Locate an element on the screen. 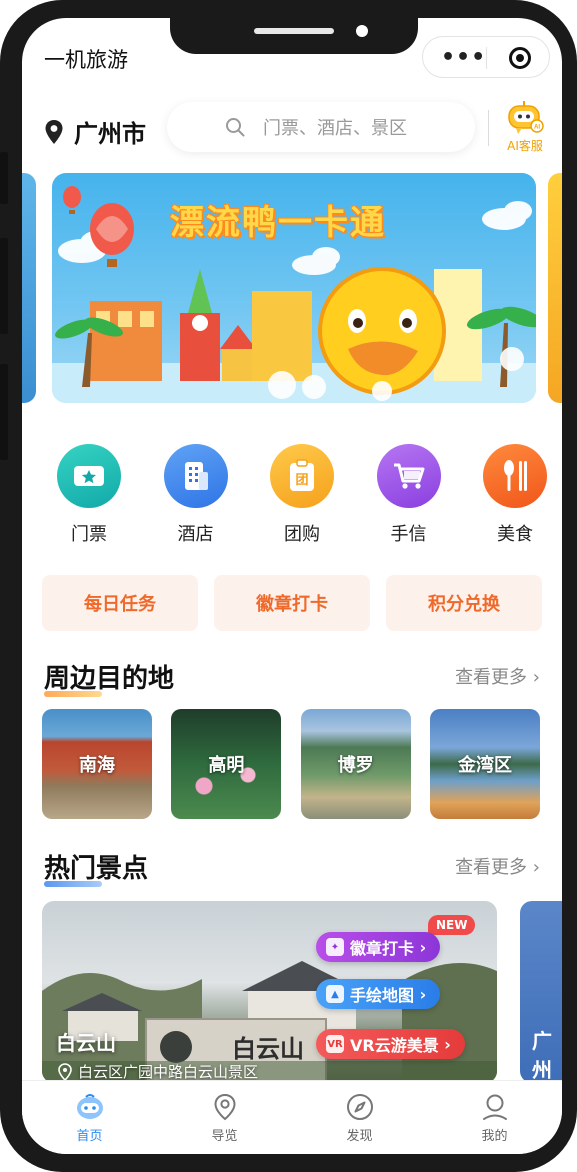  nearby-destinations: 南海 高明 博罗 金湾区 is located at coordinates (291, 764).